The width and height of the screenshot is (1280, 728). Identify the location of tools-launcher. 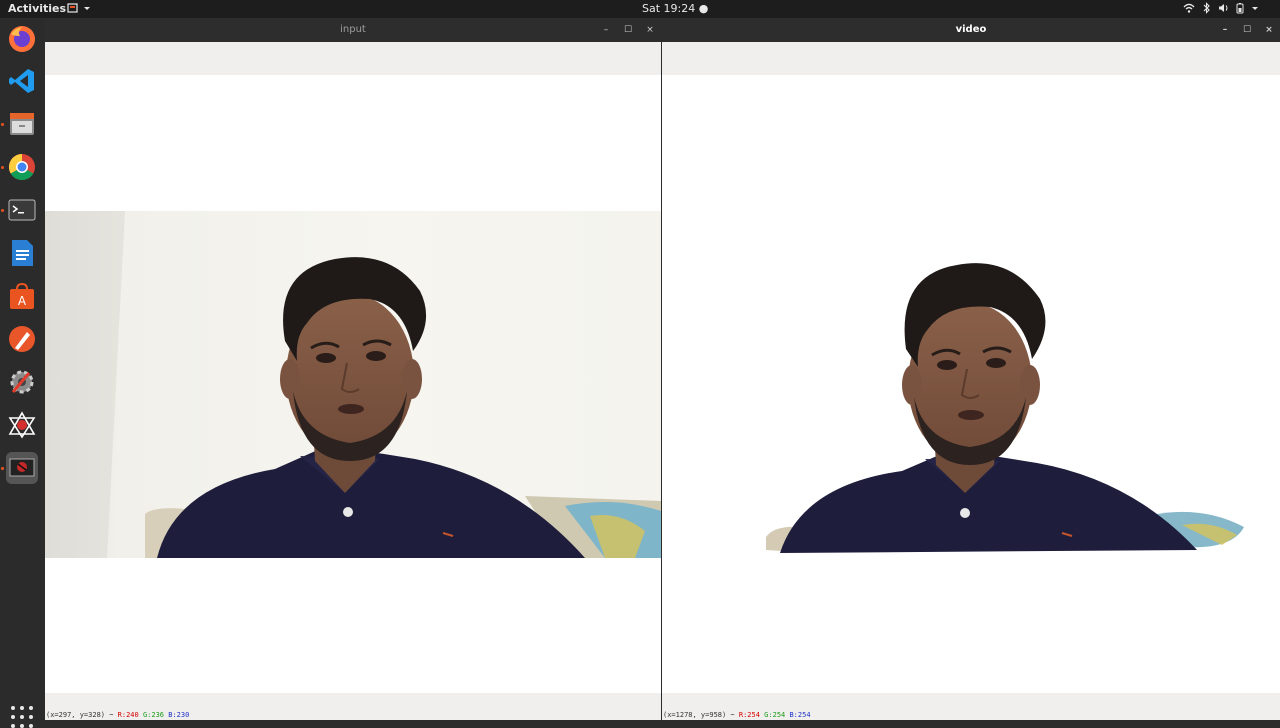
(22, 382).